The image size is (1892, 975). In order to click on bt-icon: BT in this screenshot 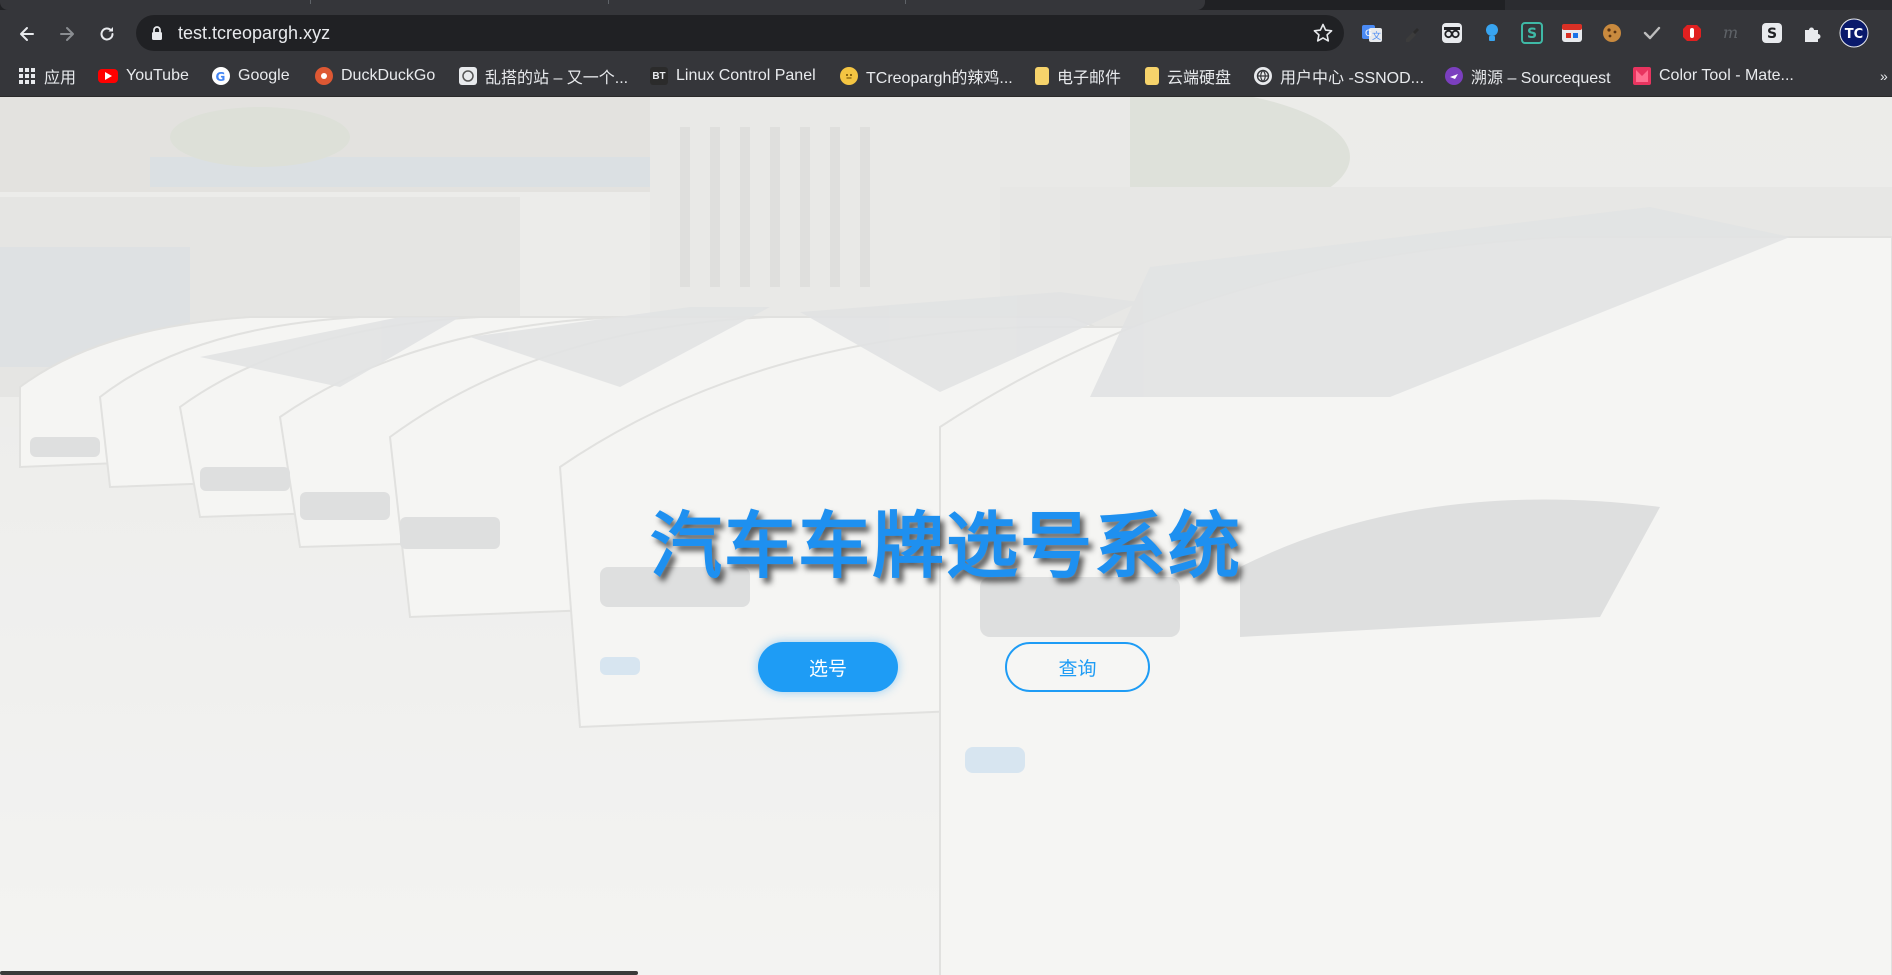, I will do `click(659, 76)`.